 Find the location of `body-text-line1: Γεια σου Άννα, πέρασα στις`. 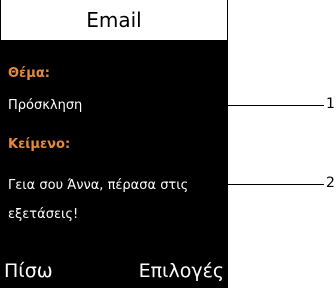

body-text-line1: Γεια σου Άννα, πέρασα στις is located at coordinates (98, 186).